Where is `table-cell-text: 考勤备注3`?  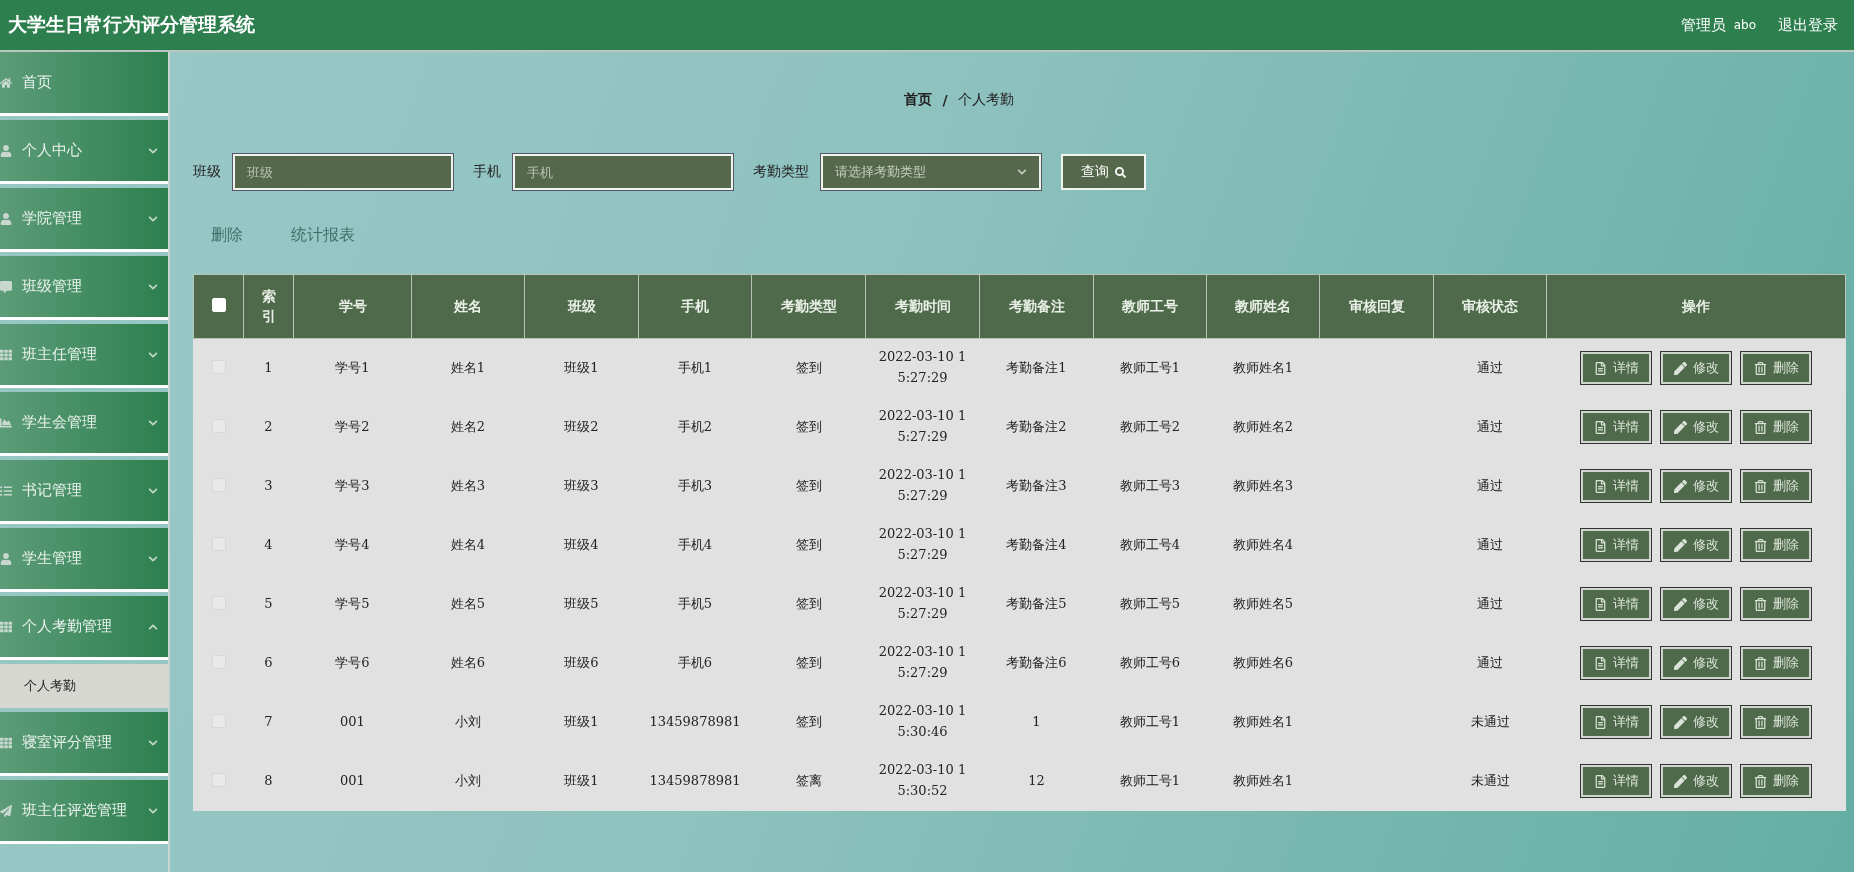
table-cell-text: 考勤备注3 is located at coordinates (1036, 485).